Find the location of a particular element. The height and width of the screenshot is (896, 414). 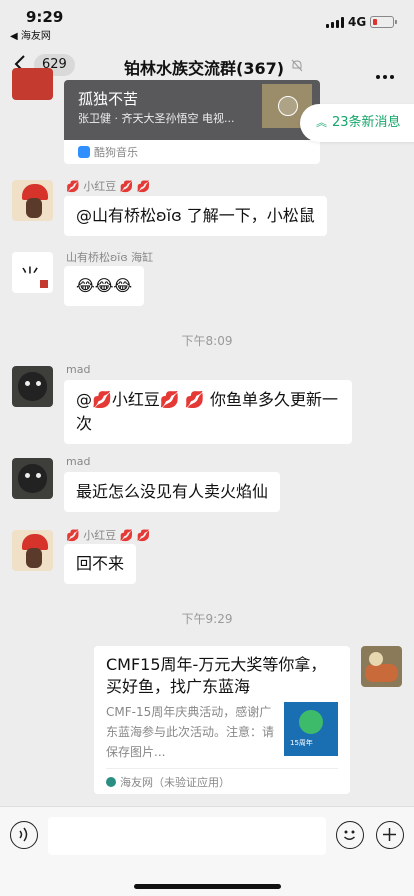

input-bar is located at coordinates (207, 851).